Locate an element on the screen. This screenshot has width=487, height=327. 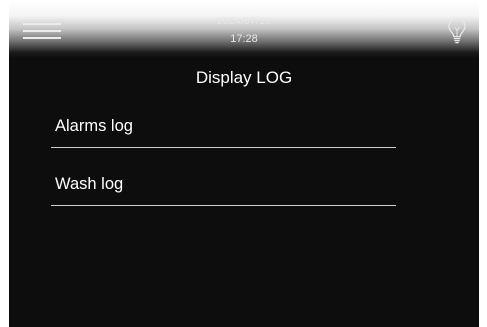
wash-log-label: Wash log is located at coordinates (89, 184).